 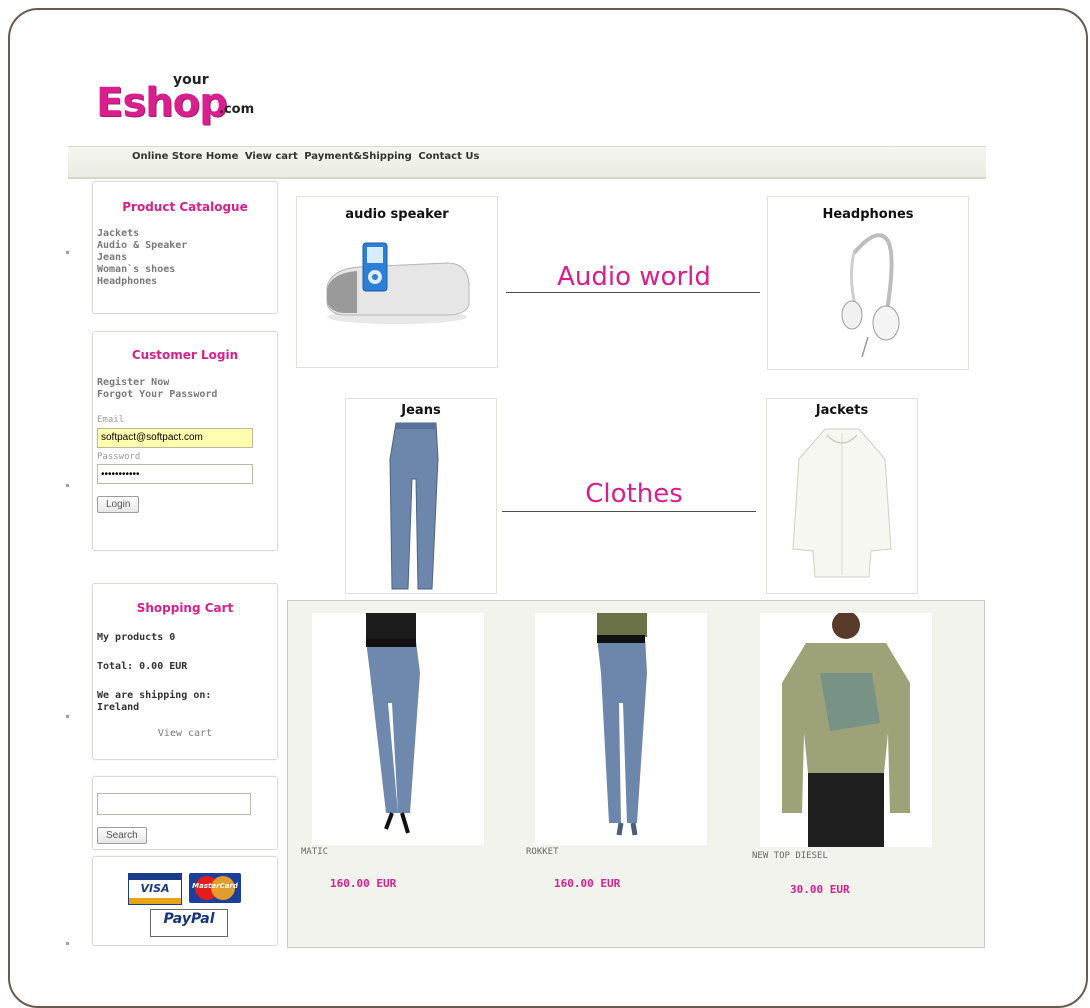 What do you see at coordinates (187, 383) in the screenshot?
I see `register-link: Register Now` at bounding box center [187, 383].